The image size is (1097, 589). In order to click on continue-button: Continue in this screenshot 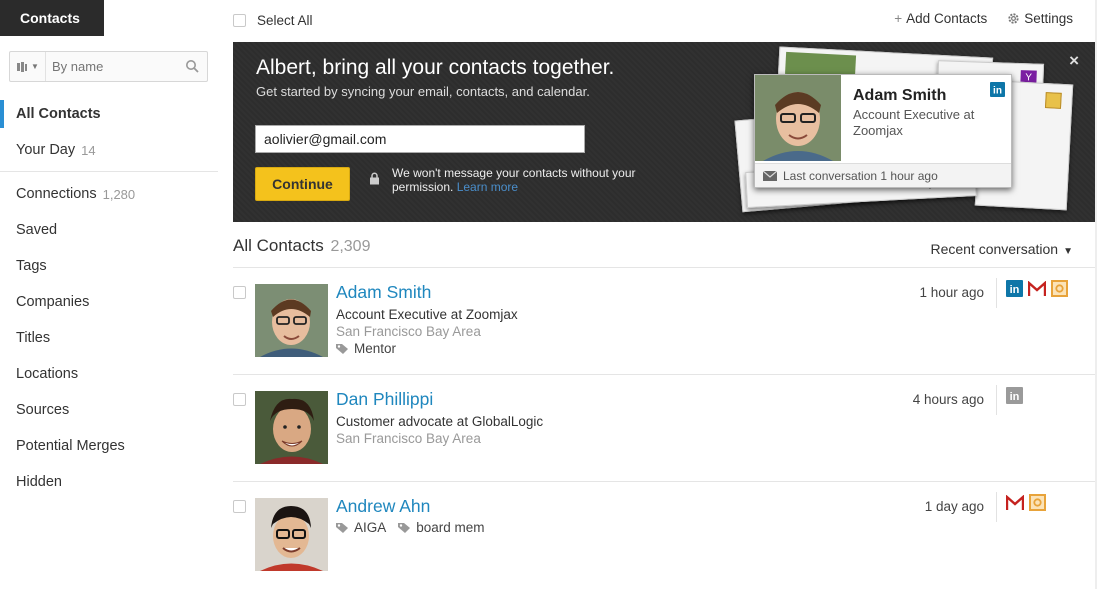, I will do `click(302, 184)`.